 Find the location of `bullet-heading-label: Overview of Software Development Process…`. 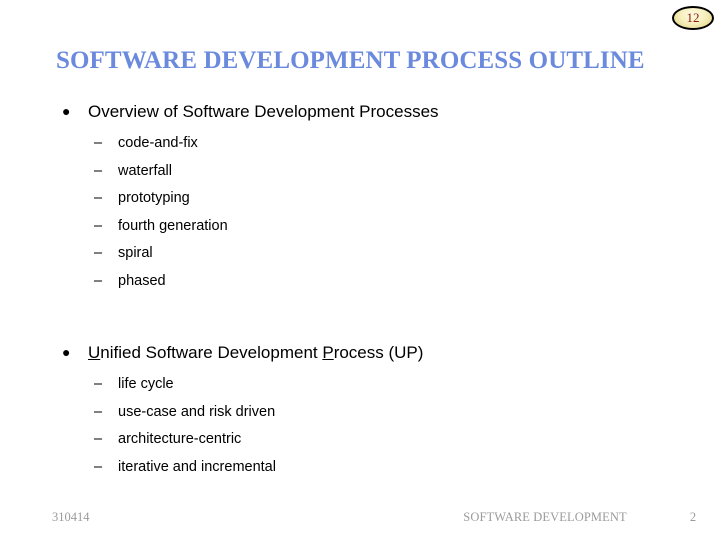

bullet-heading-label: Overview of Software Development Process… is located at coordinates (263, 111).